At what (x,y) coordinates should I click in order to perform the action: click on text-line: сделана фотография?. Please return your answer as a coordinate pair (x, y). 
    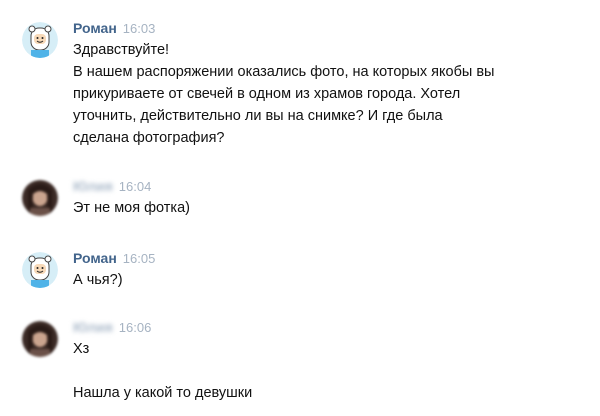
    Looking at the image, I should click on (149, 138).